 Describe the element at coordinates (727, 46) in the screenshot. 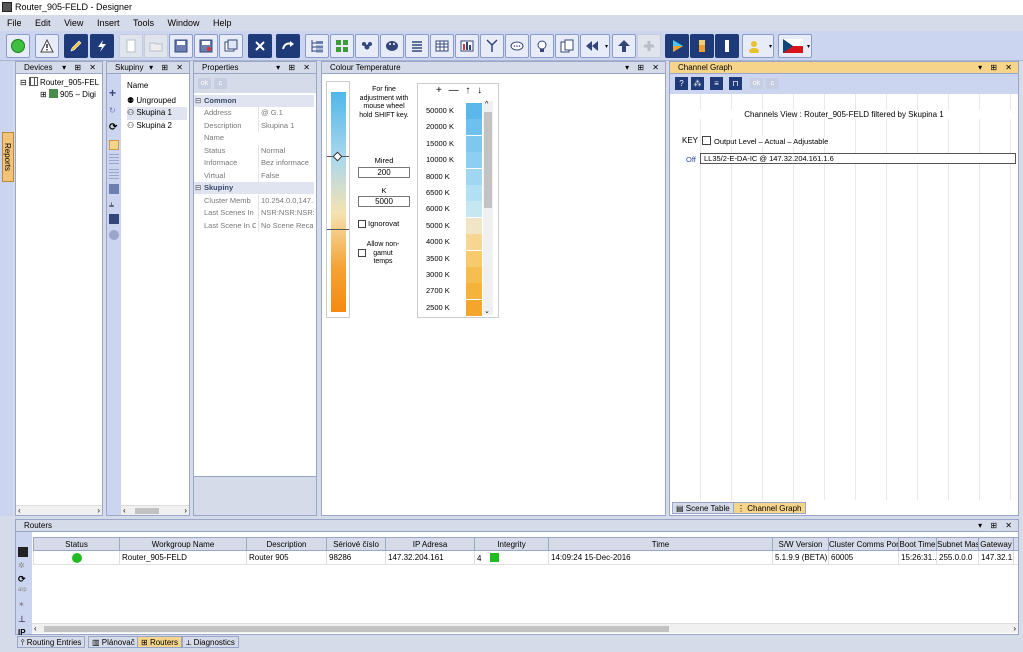

I see `pen-button` at that location.